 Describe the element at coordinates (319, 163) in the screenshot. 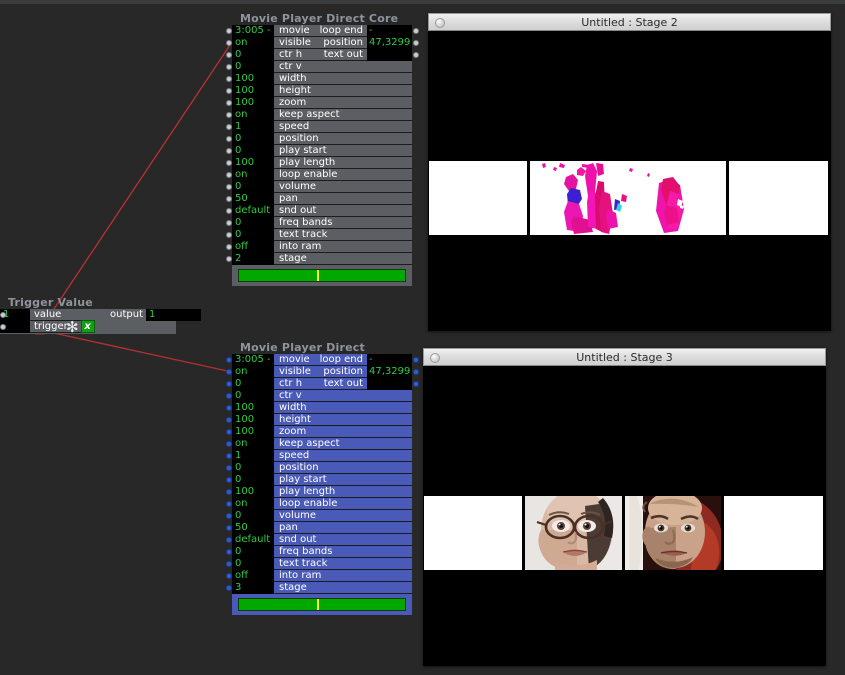

I see `input-row-play-length: 100 play length` at that location.